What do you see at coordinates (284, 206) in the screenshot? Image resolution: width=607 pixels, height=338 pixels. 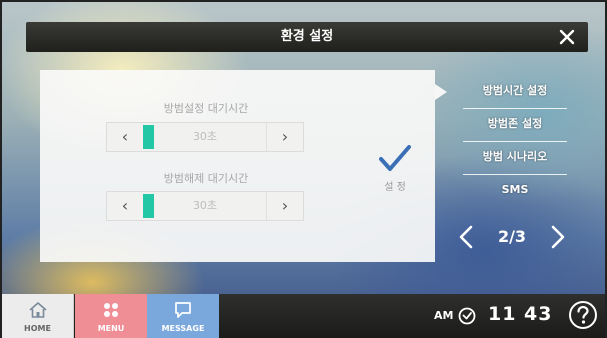 I see `disarm-delay-increase-button: ›` at bounding box center [284, 206].